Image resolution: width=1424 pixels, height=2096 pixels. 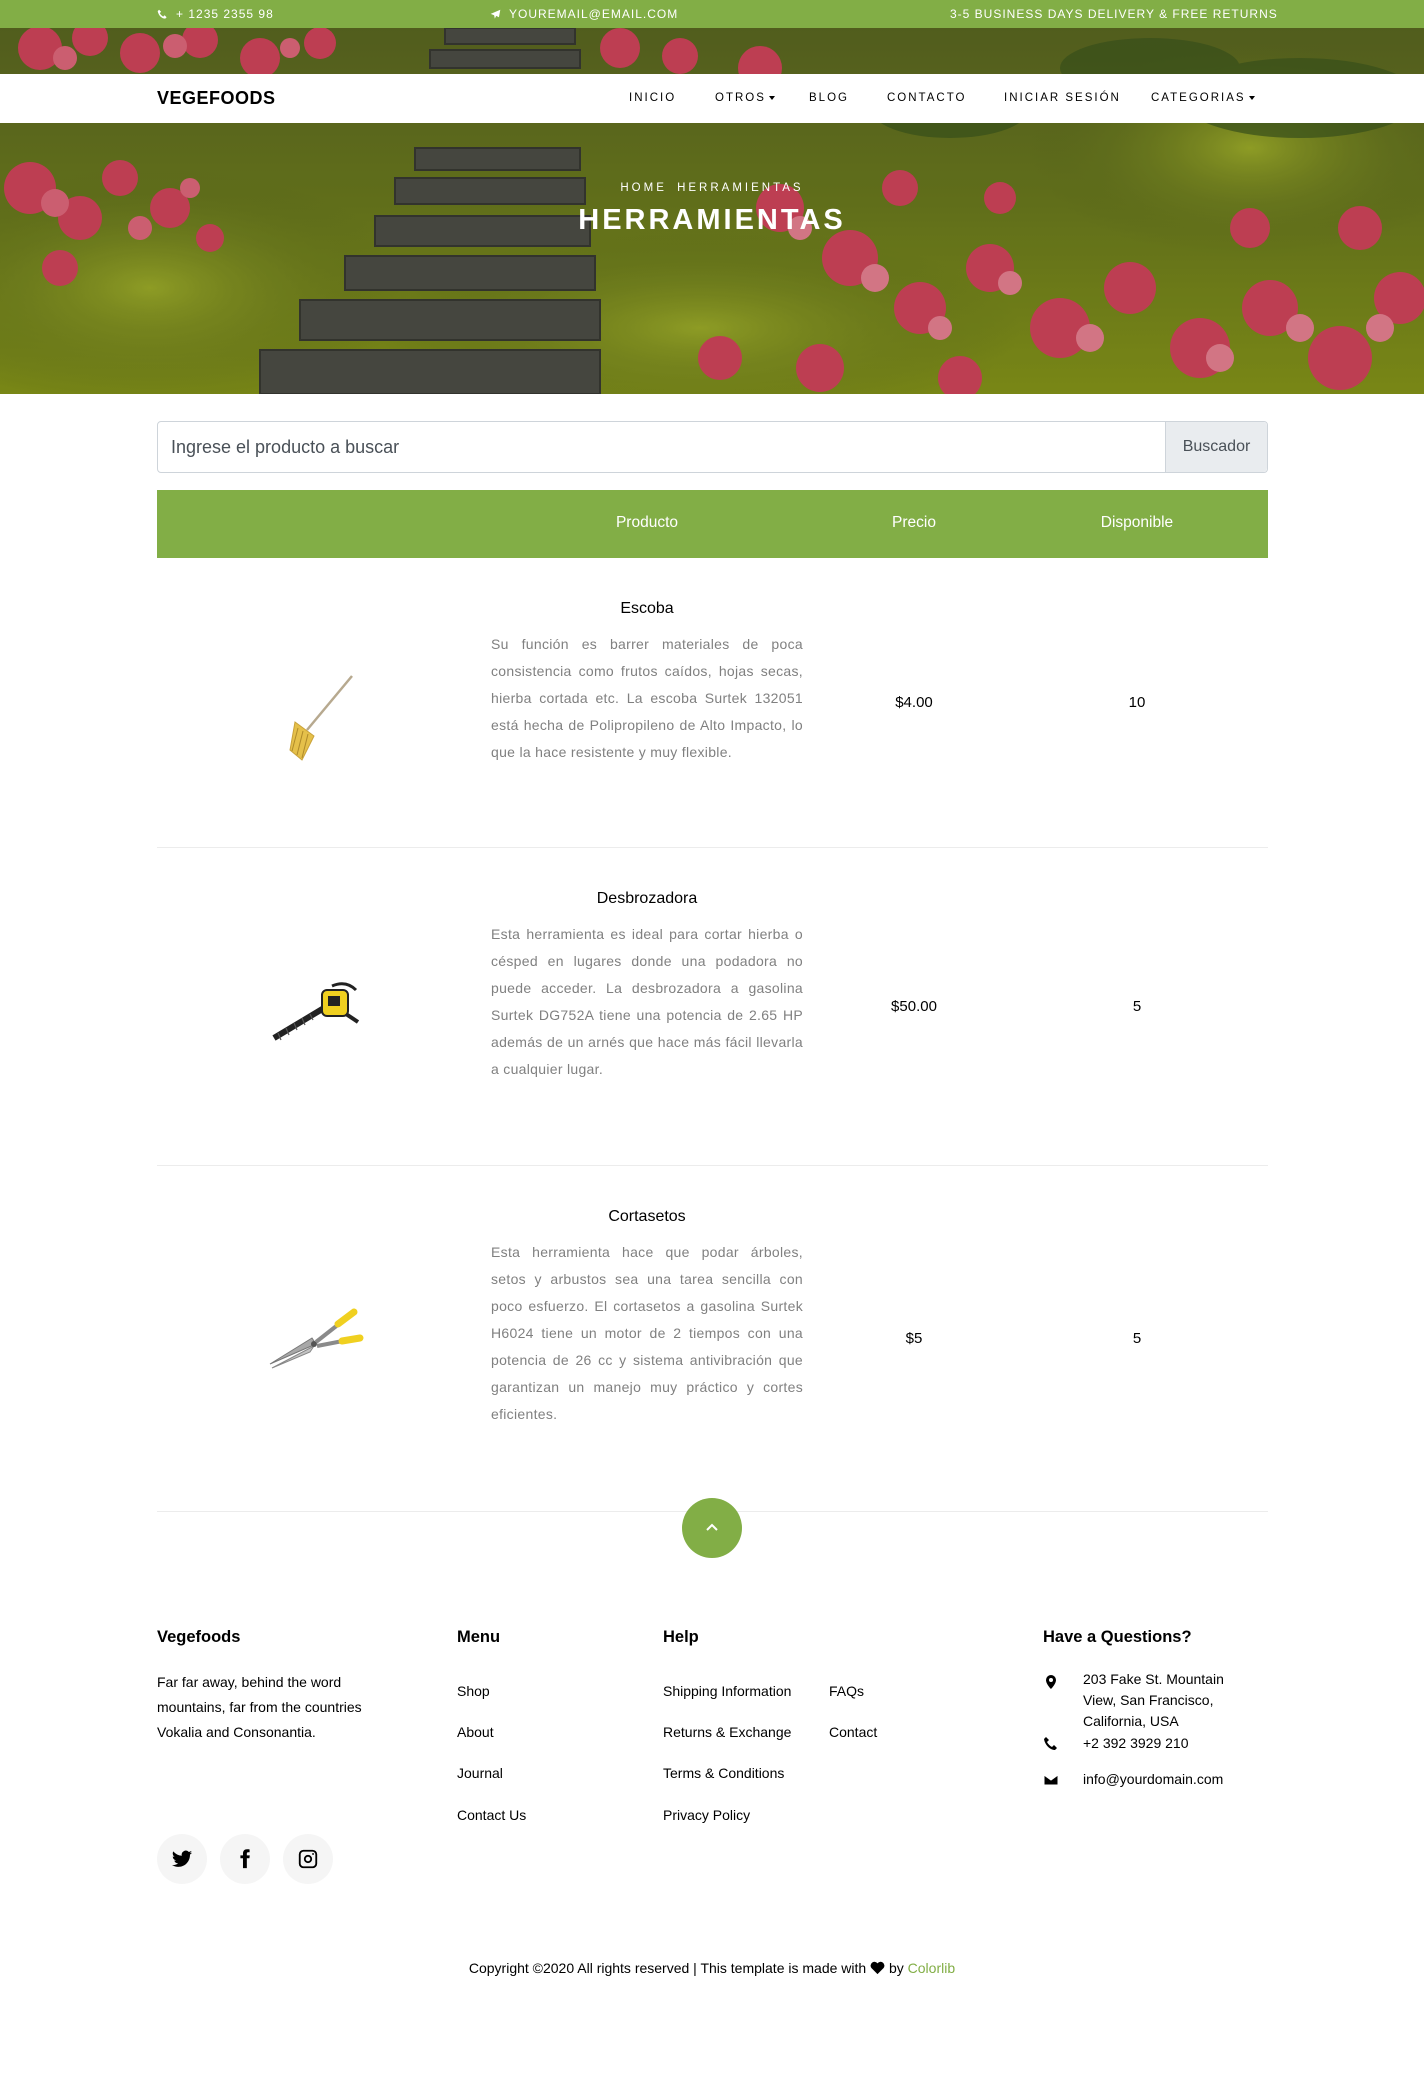 What do you see at coordinates (1051, 1780) in the screenshot?
I see `envelope-icon` at bounding box center [1051, 1780].